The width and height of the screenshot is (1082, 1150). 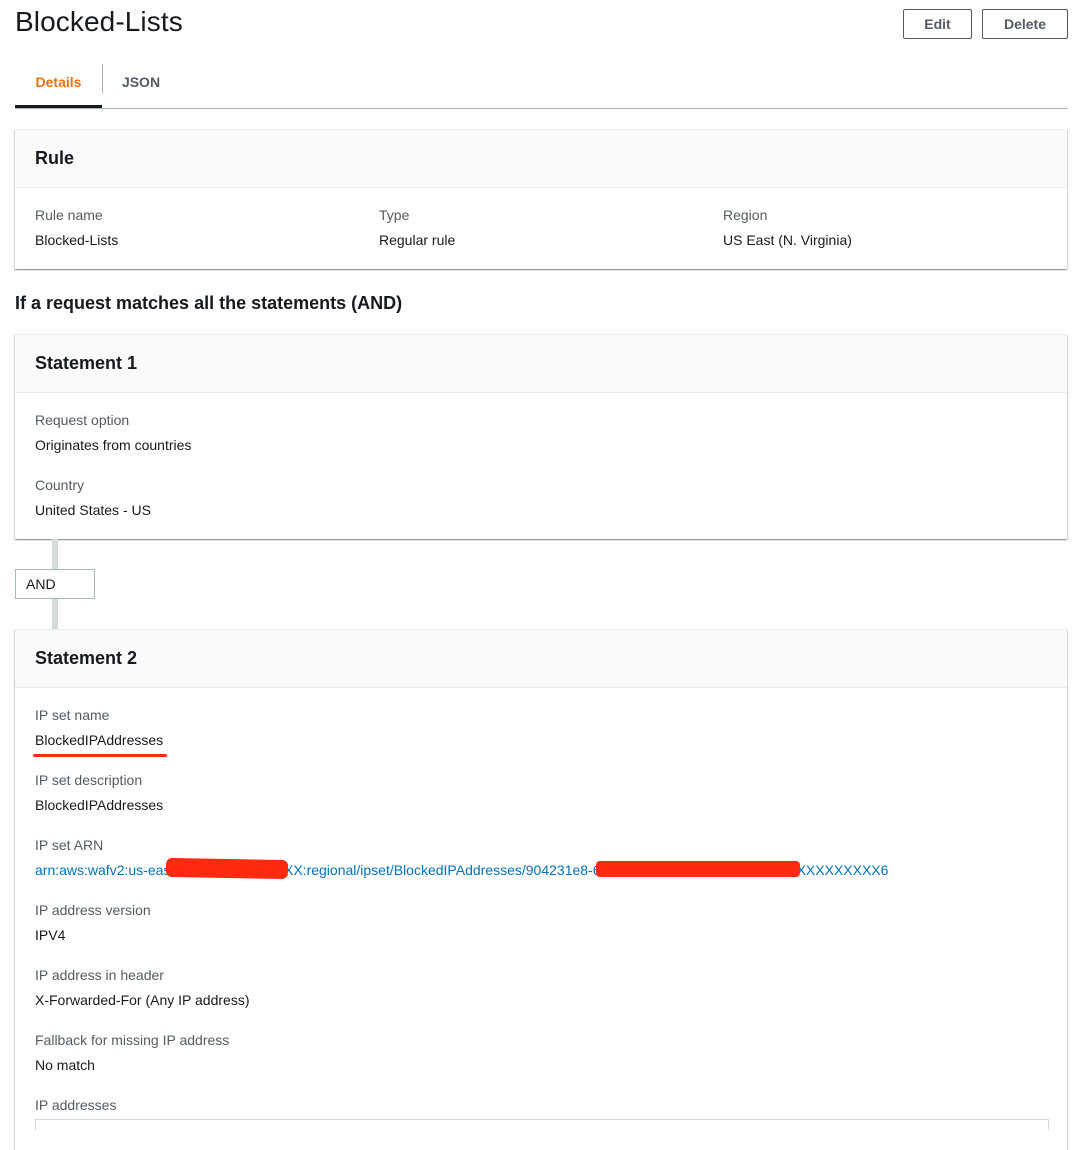 I want to click on ip-set-name-field: IP set name BlockedIPAddresses, so click(x=99, y=727).